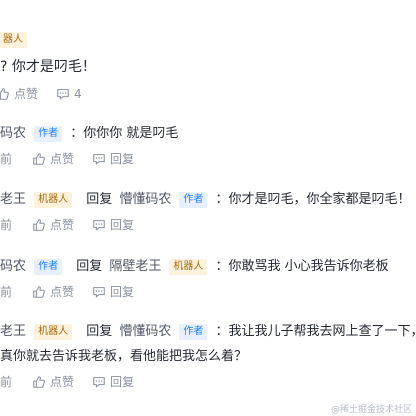  What do you see at coordinates (135, 266) in the screenshot?
I see `reply-target-name: 隔壁老王` at bounding box center [135, 266].